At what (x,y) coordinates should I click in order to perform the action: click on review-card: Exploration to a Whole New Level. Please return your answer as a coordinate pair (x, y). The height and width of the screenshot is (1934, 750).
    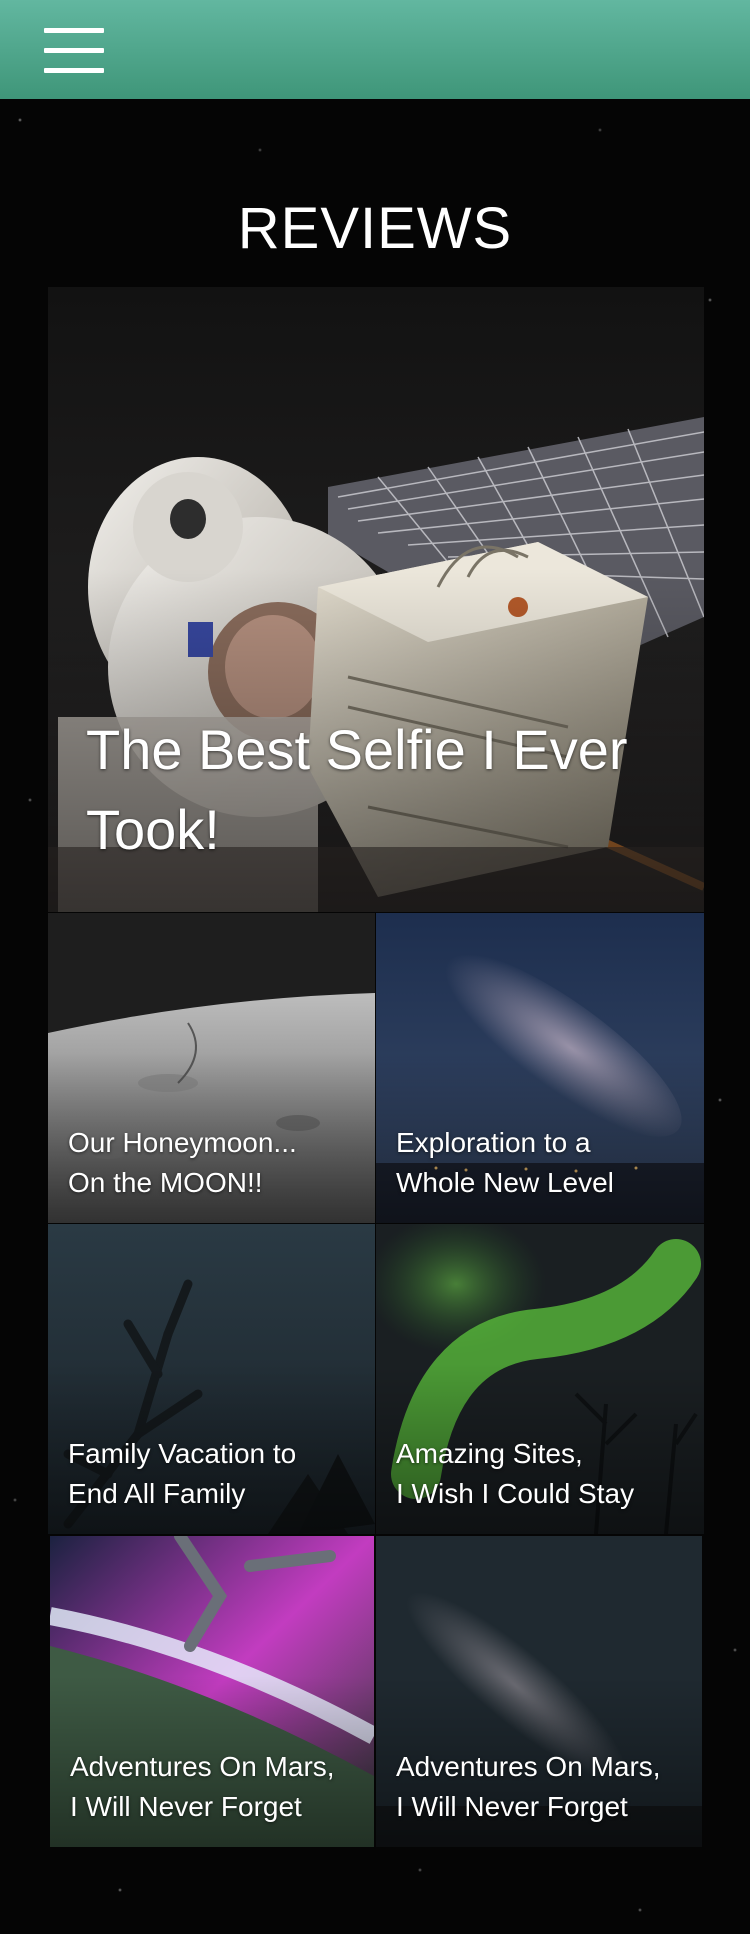
    Looking at the image, I should click on (540, 1068).